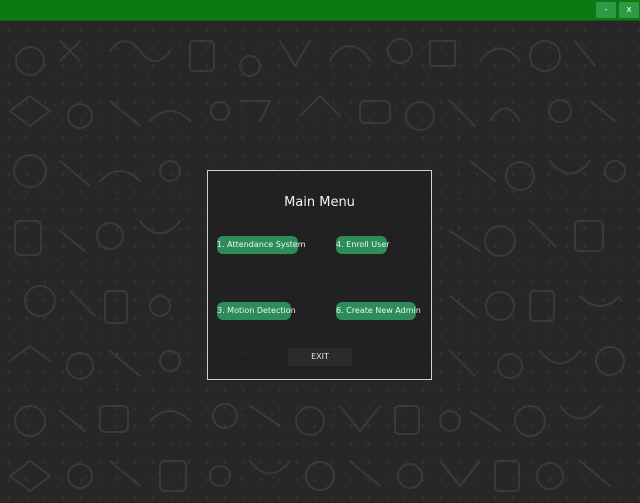  Describe the element at coordinates (261, 245) in the screenshot. I see `attendance-system-button: 1. Attendance System` at that location.